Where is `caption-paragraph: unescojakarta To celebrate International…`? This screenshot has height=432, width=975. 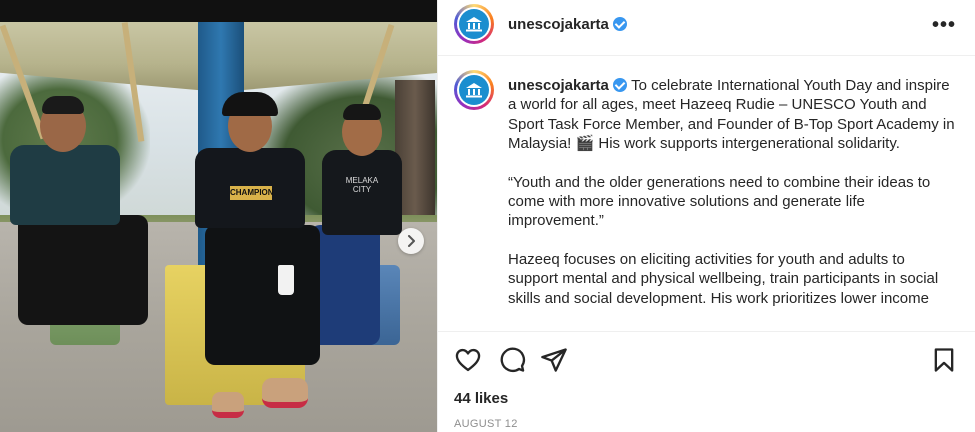 caption-paragraph: unescojakarta To celebrate International… is located at coordinates (733, 115).